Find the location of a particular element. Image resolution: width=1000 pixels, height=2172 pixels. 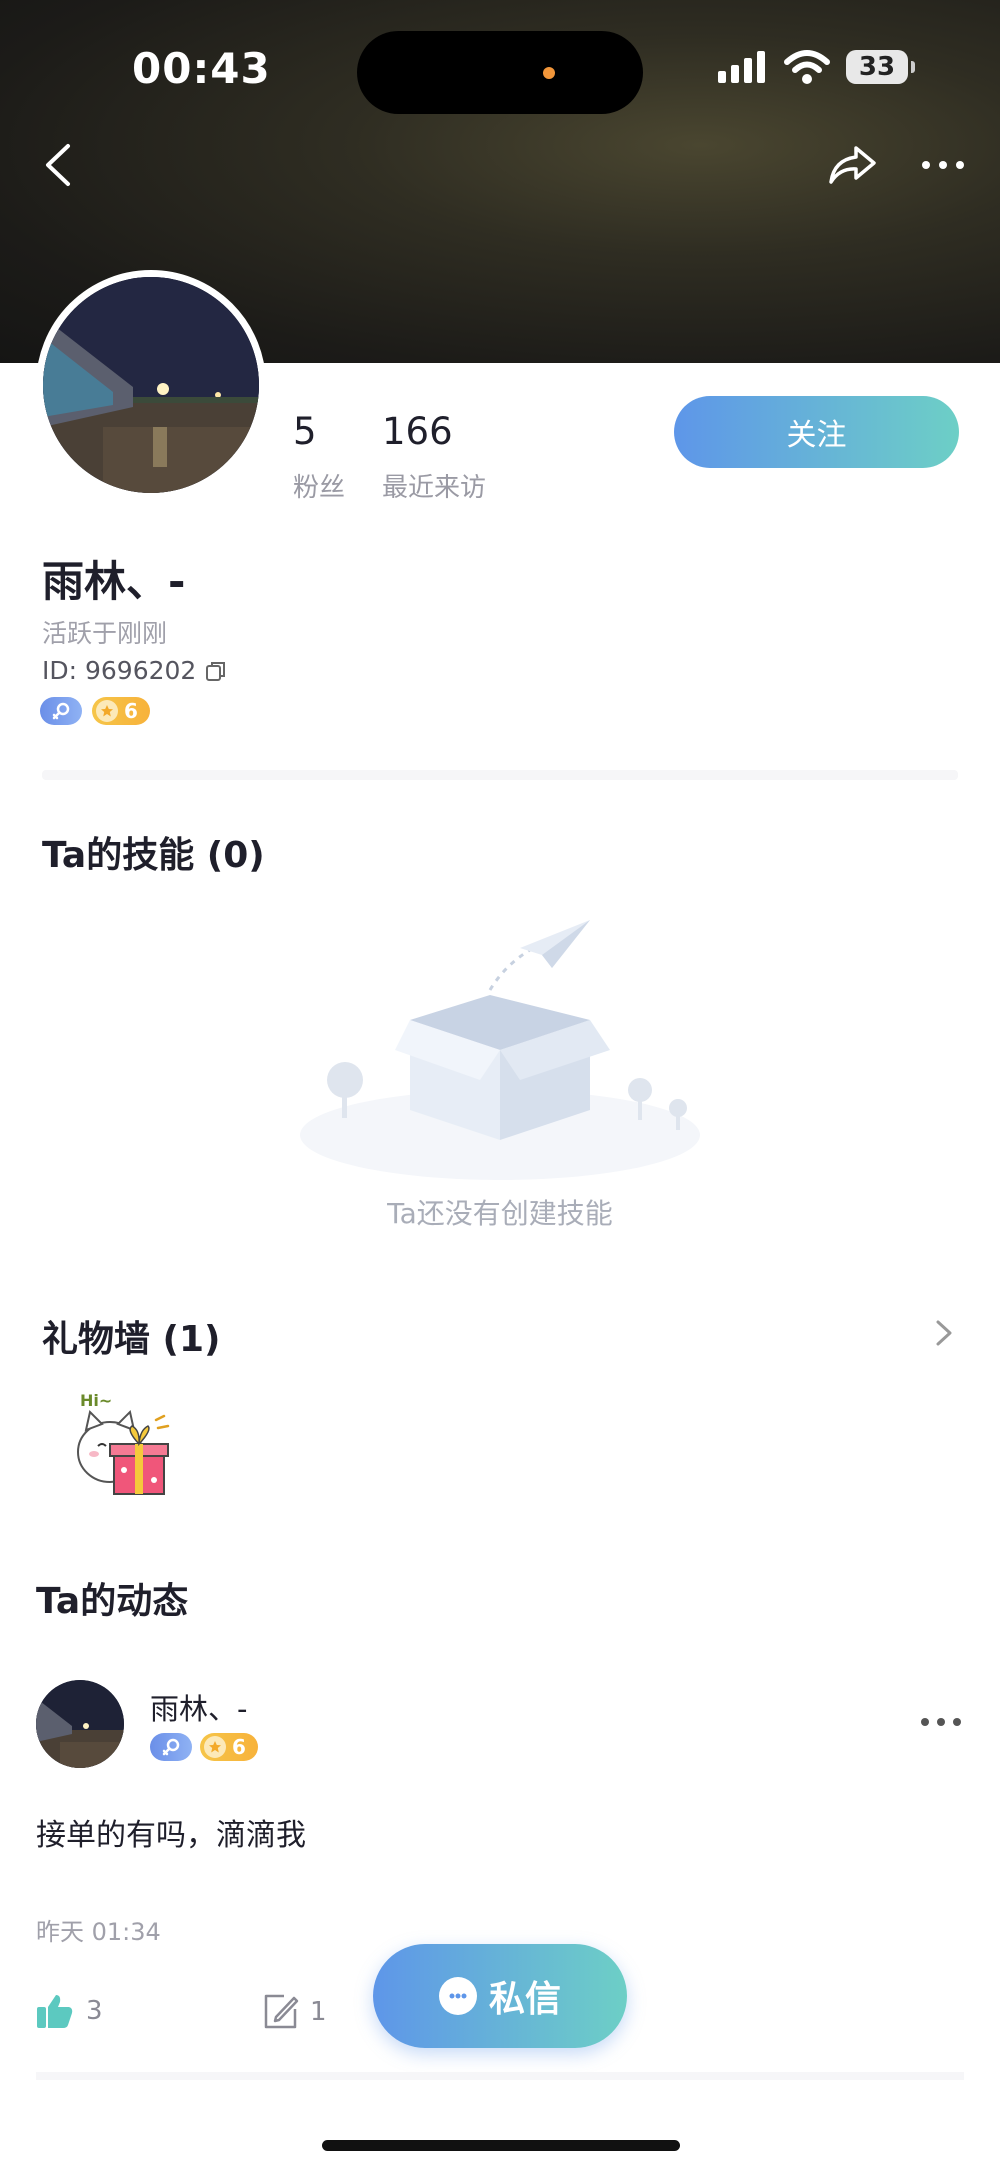

copy-icon is located at coordinates (216, 671).